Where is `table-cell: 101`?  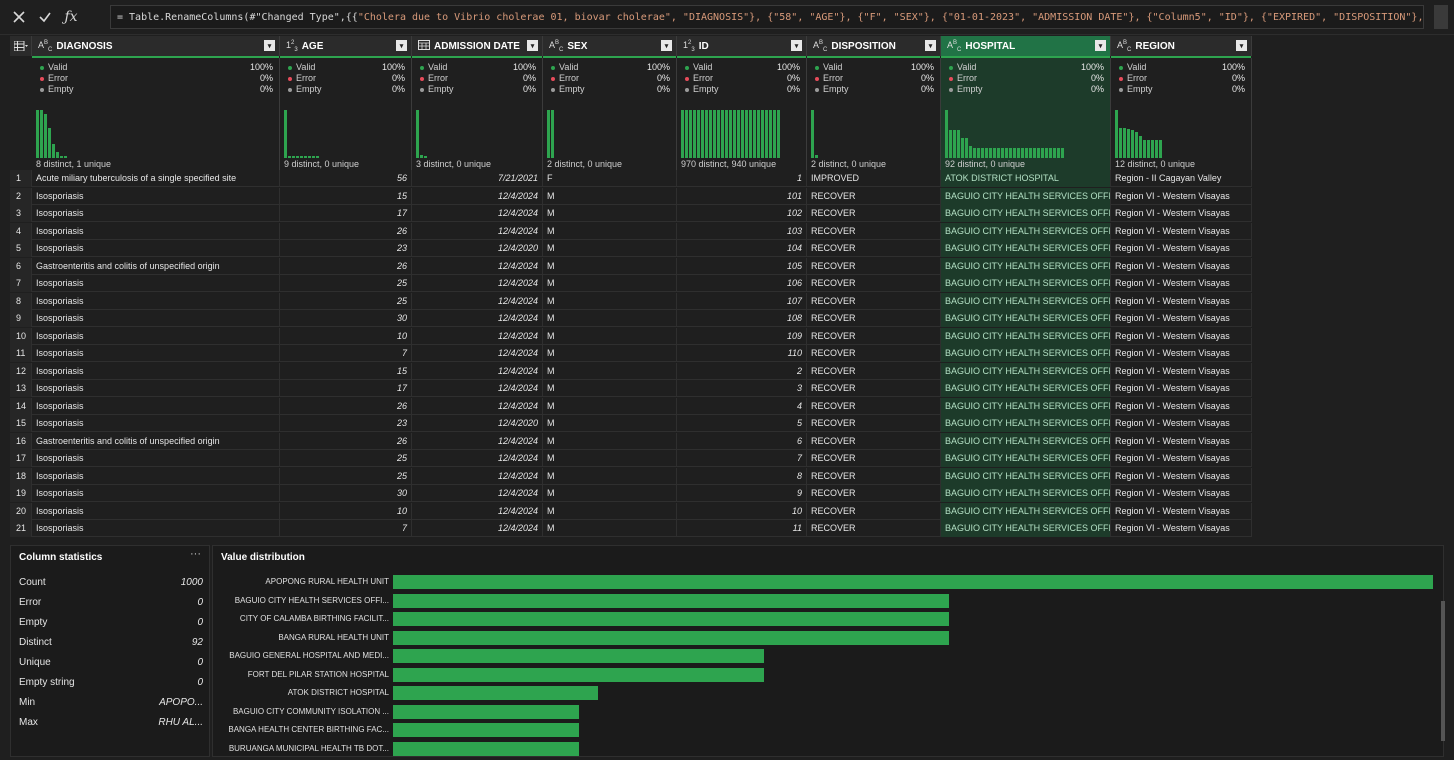 table-cell: 101 is located at coordinates (742, 196).